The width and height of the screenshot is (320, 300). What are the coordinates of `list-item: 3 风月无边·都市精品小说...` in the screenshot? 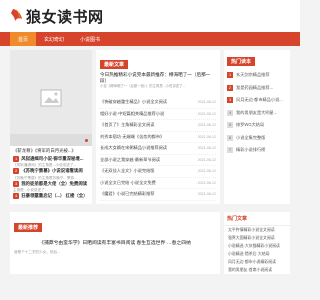 It's located at (257, 100).